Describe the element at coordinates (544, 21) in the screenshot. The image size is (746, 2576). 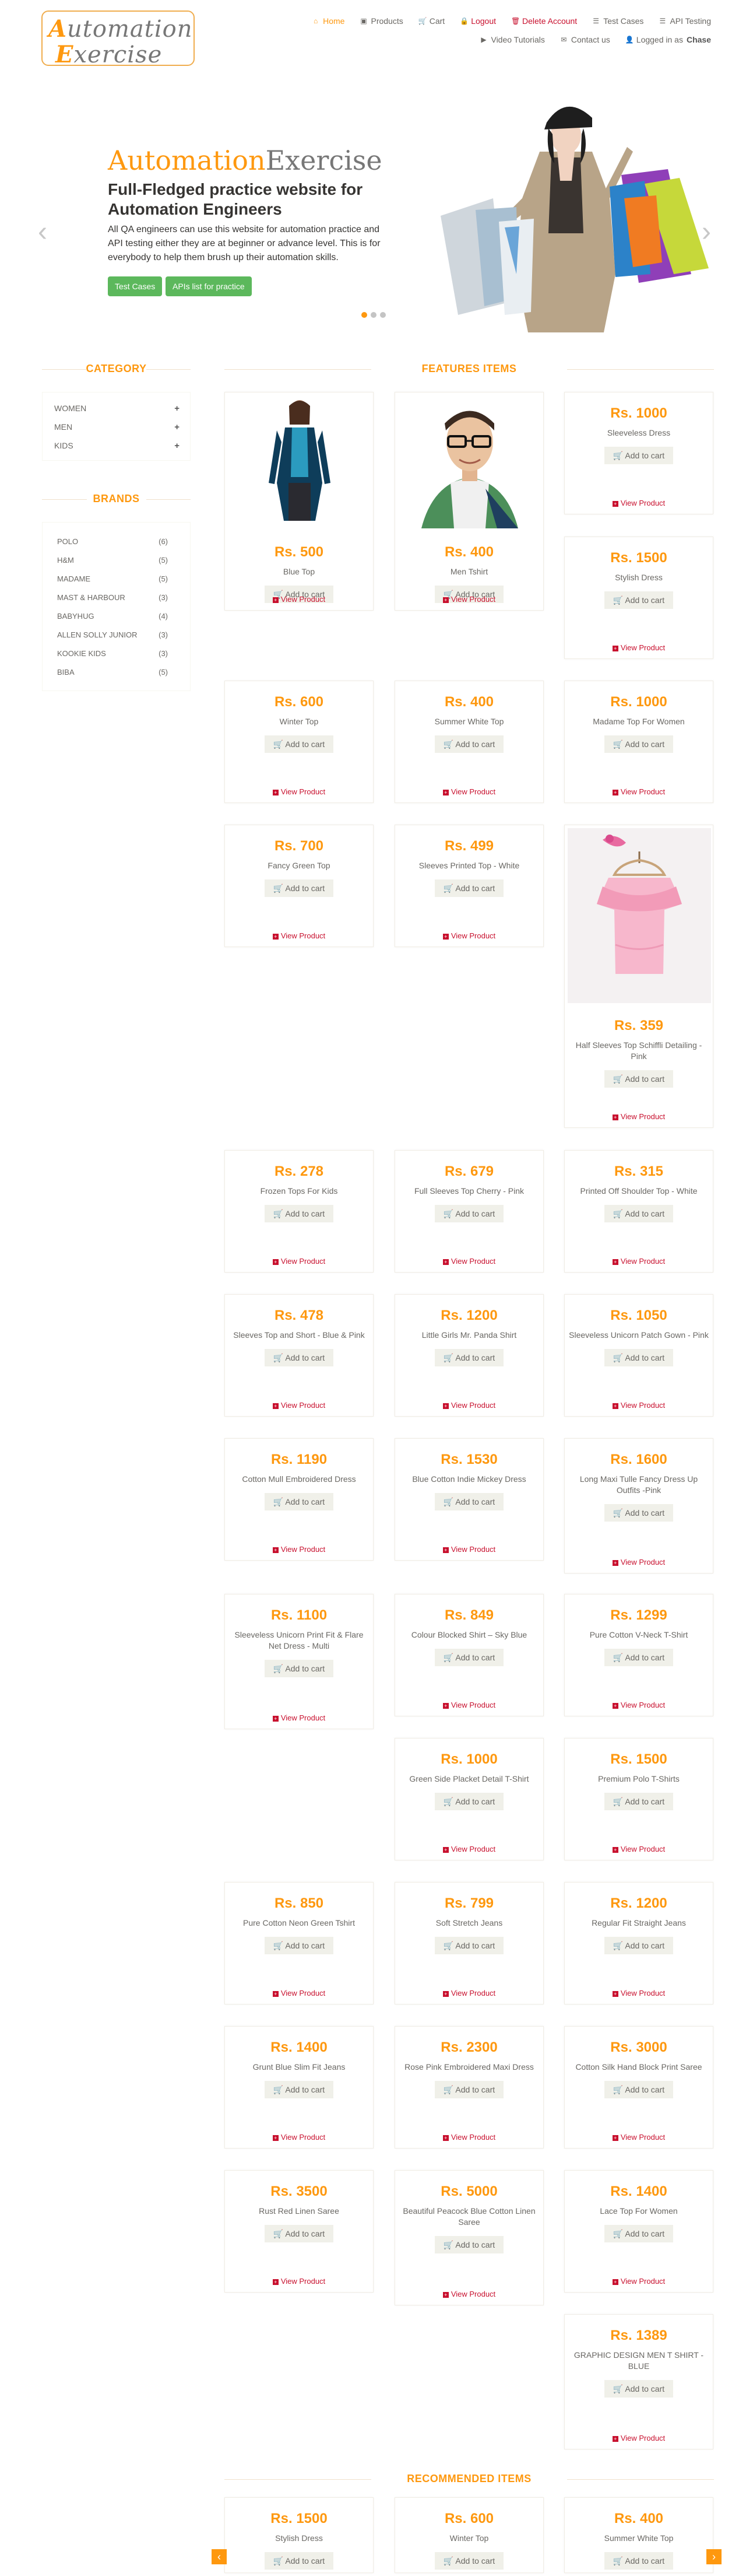
I see `nav-delete-account: 🗑 Delete Account` at that location.